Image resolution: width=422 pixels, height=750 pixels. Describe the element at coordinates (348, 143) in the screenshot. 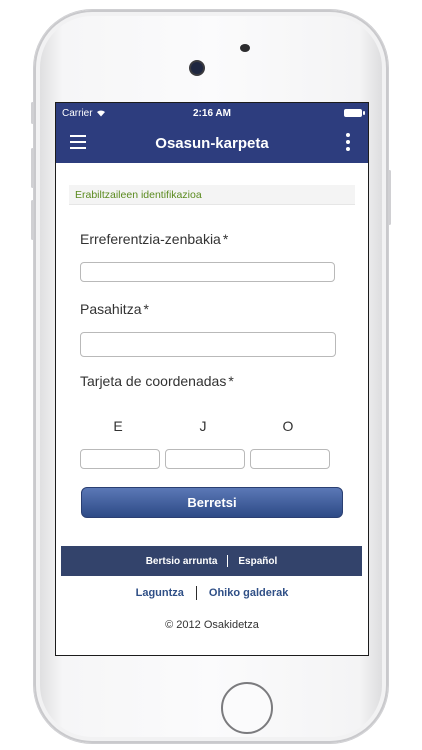

I see `more-vertical-icon` at that location.